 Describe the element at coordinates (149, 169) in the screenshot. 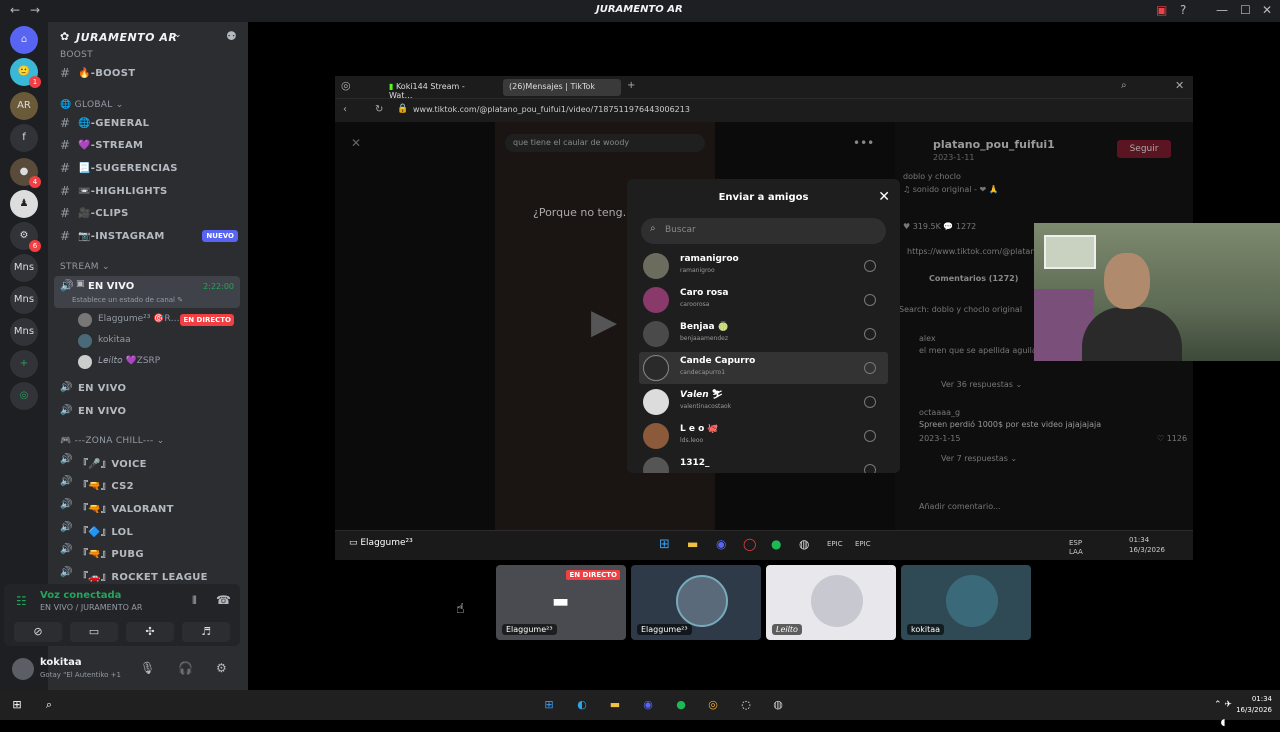

I see `channel-sugerencias: # 📃-SUGERENCIAS` at that location.